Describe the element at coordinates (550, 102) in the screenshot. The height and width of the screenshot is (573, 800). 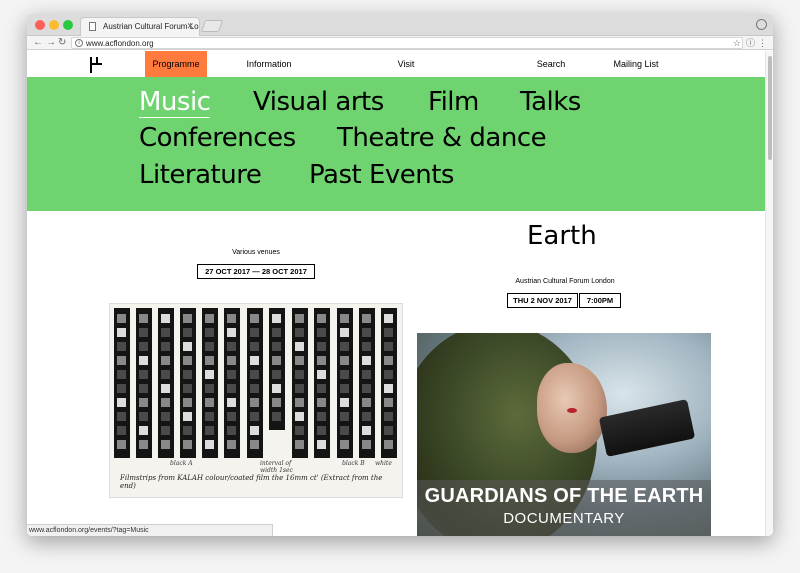
I see `category-talks: Talks` at that location.